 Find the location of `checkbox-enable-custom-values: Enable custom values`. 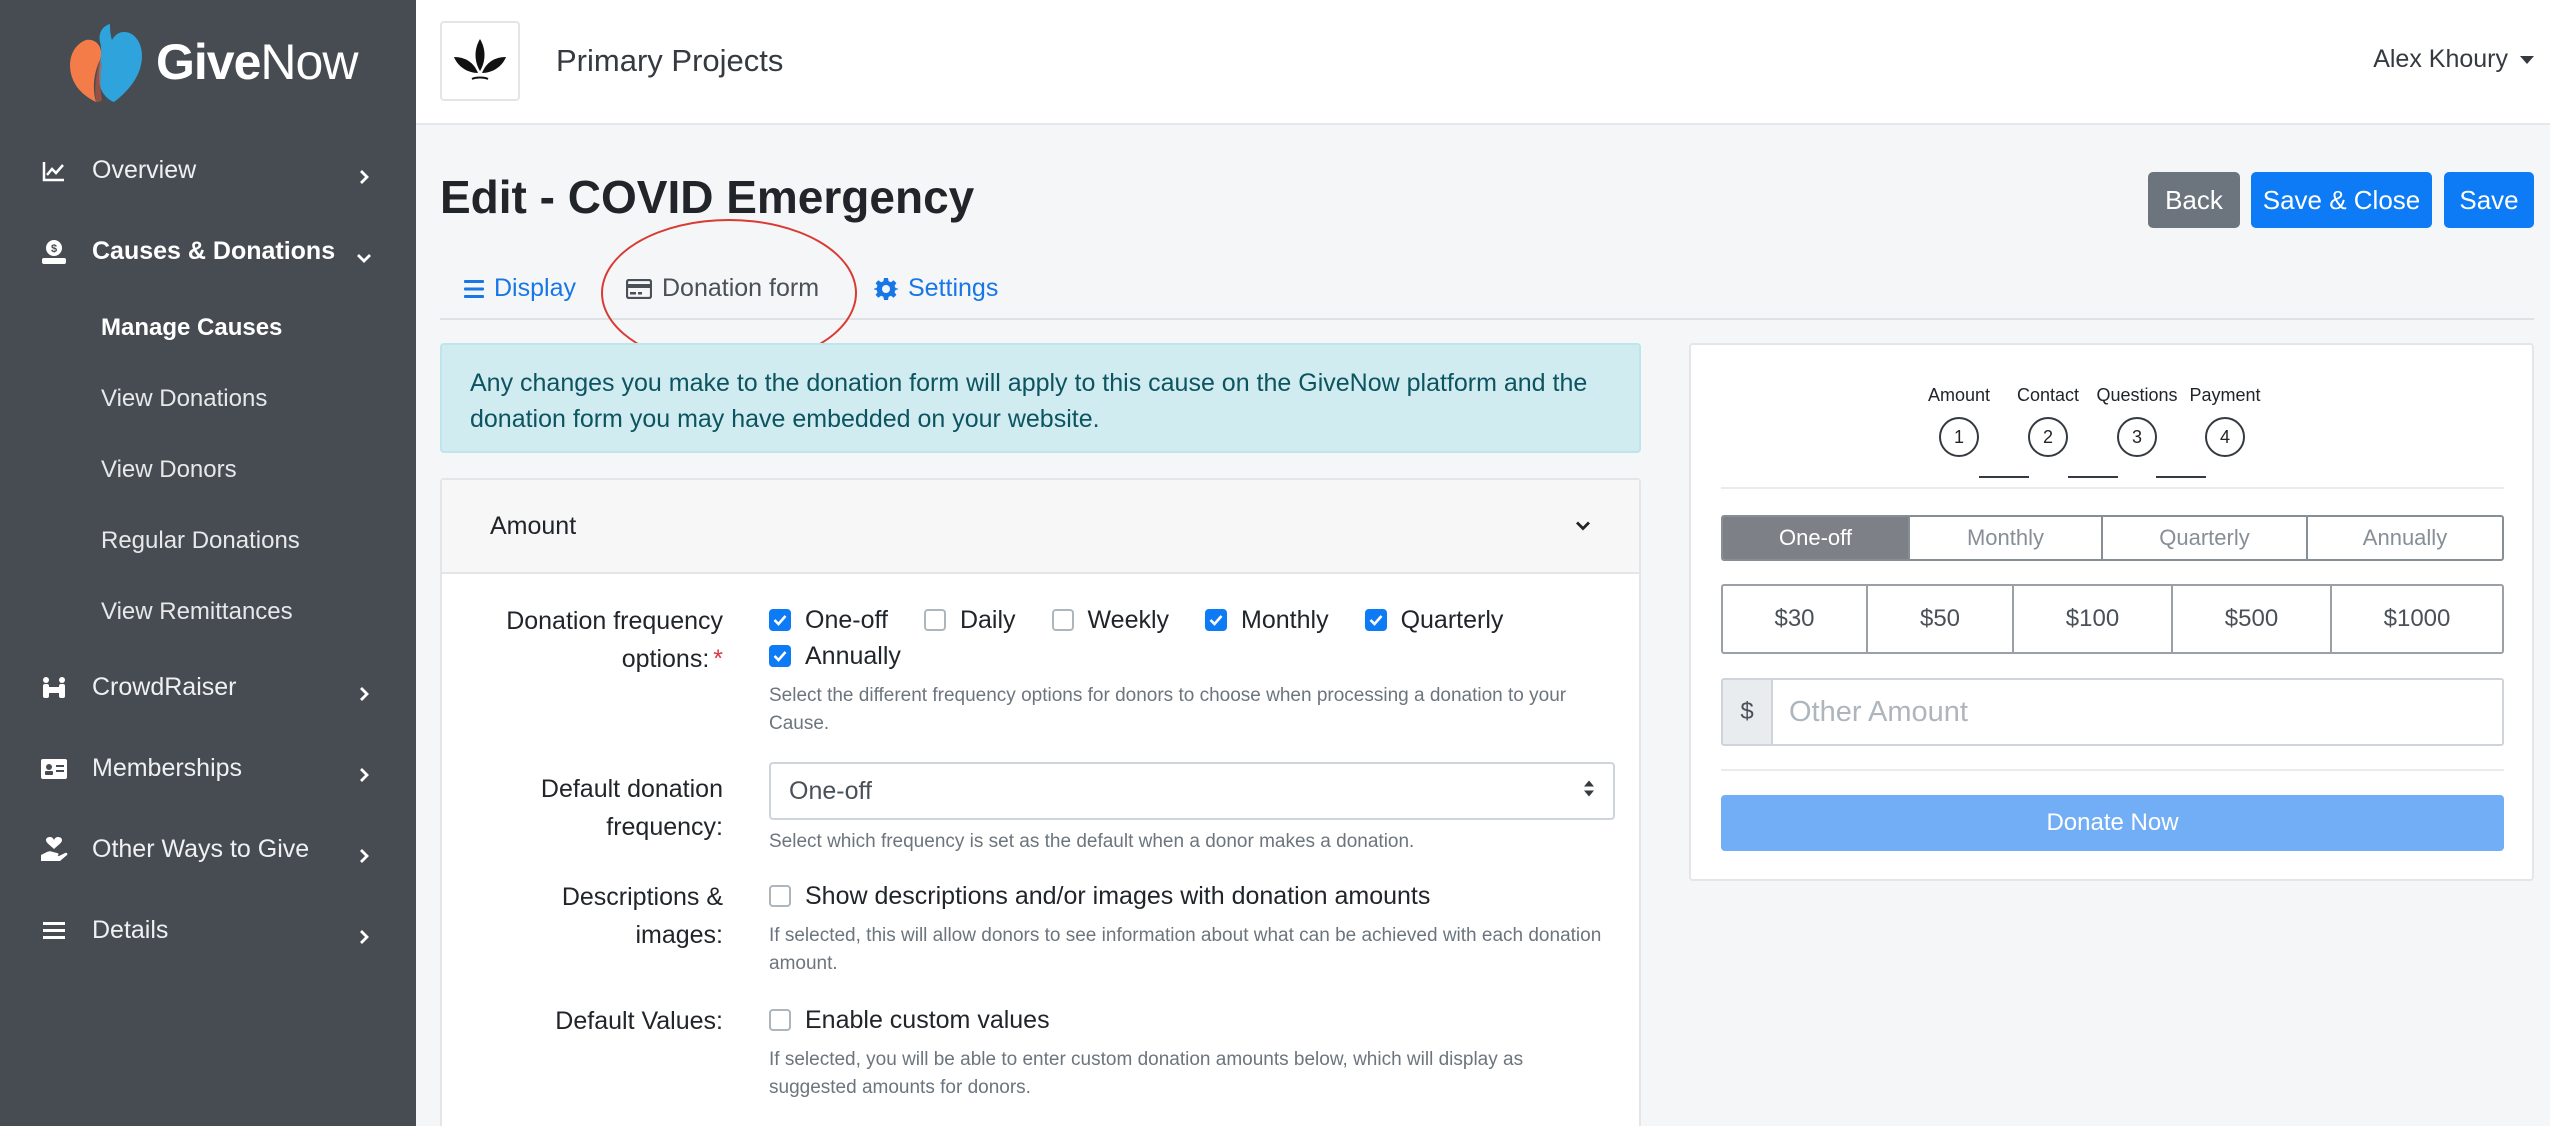

checkbox-enable-custom-values: Enable custom values is located at coordinates (909, 1020).